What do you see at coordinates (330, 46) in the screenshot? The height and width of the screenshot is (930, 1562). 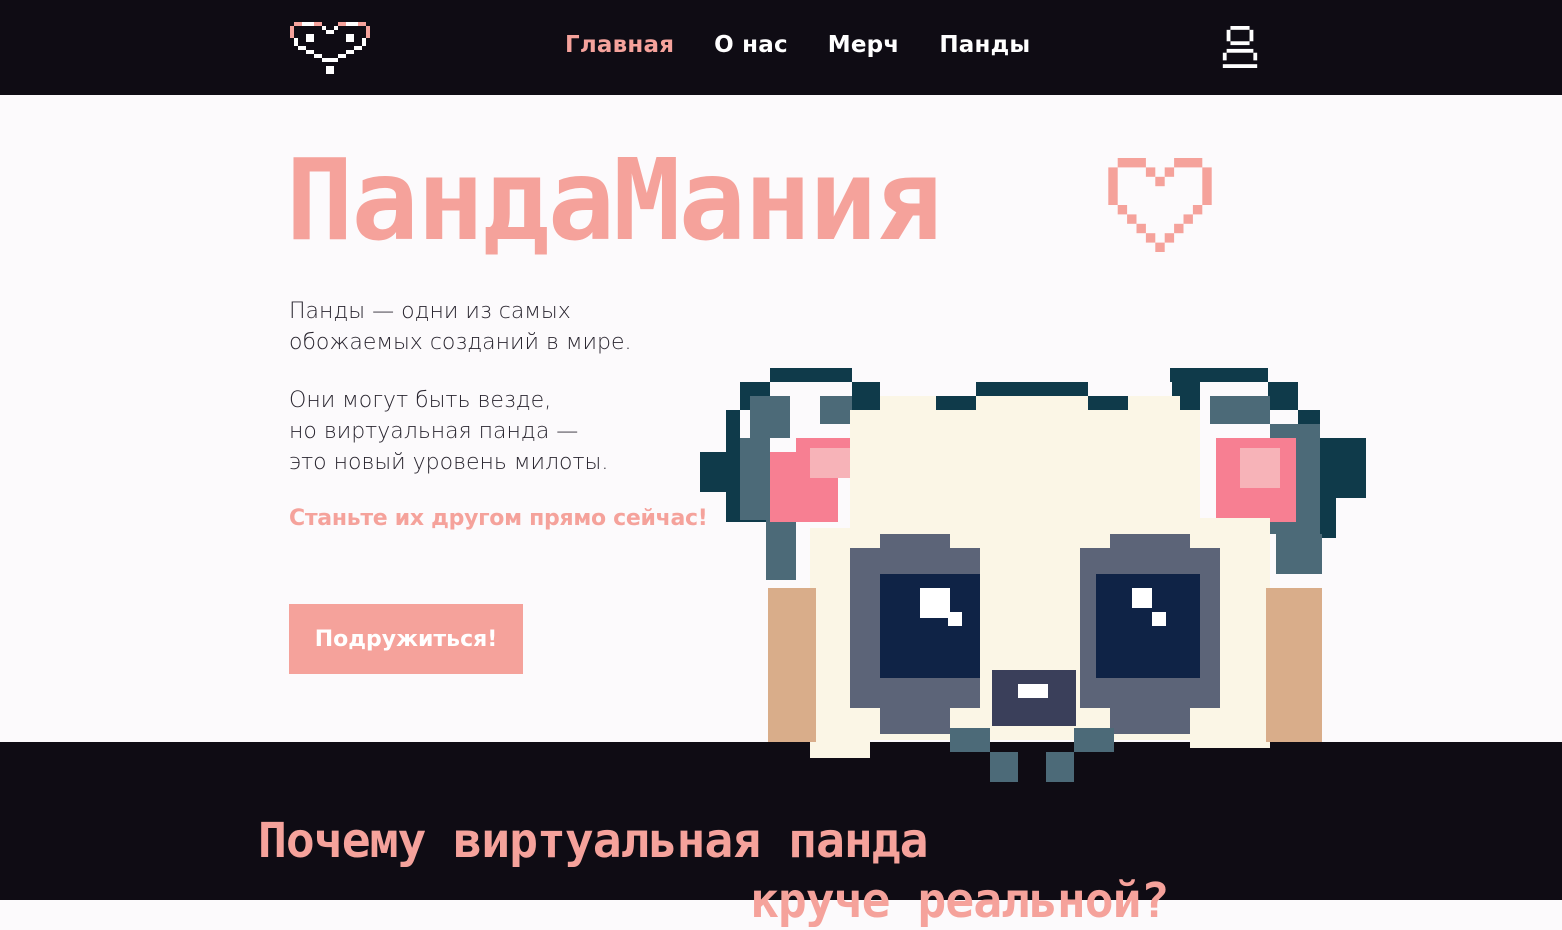 I see `pixel-heart-icon` at bounding box center [330, 46].